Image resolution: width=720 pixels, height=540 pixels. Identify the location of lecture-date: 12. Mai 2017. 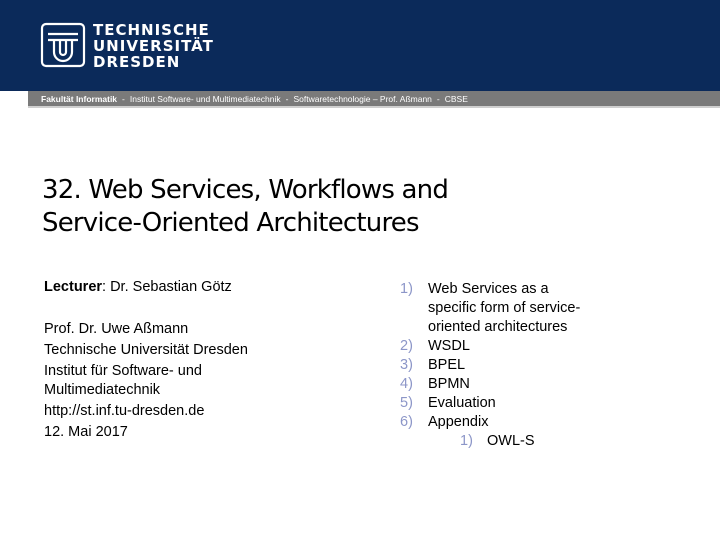
(86, 432).